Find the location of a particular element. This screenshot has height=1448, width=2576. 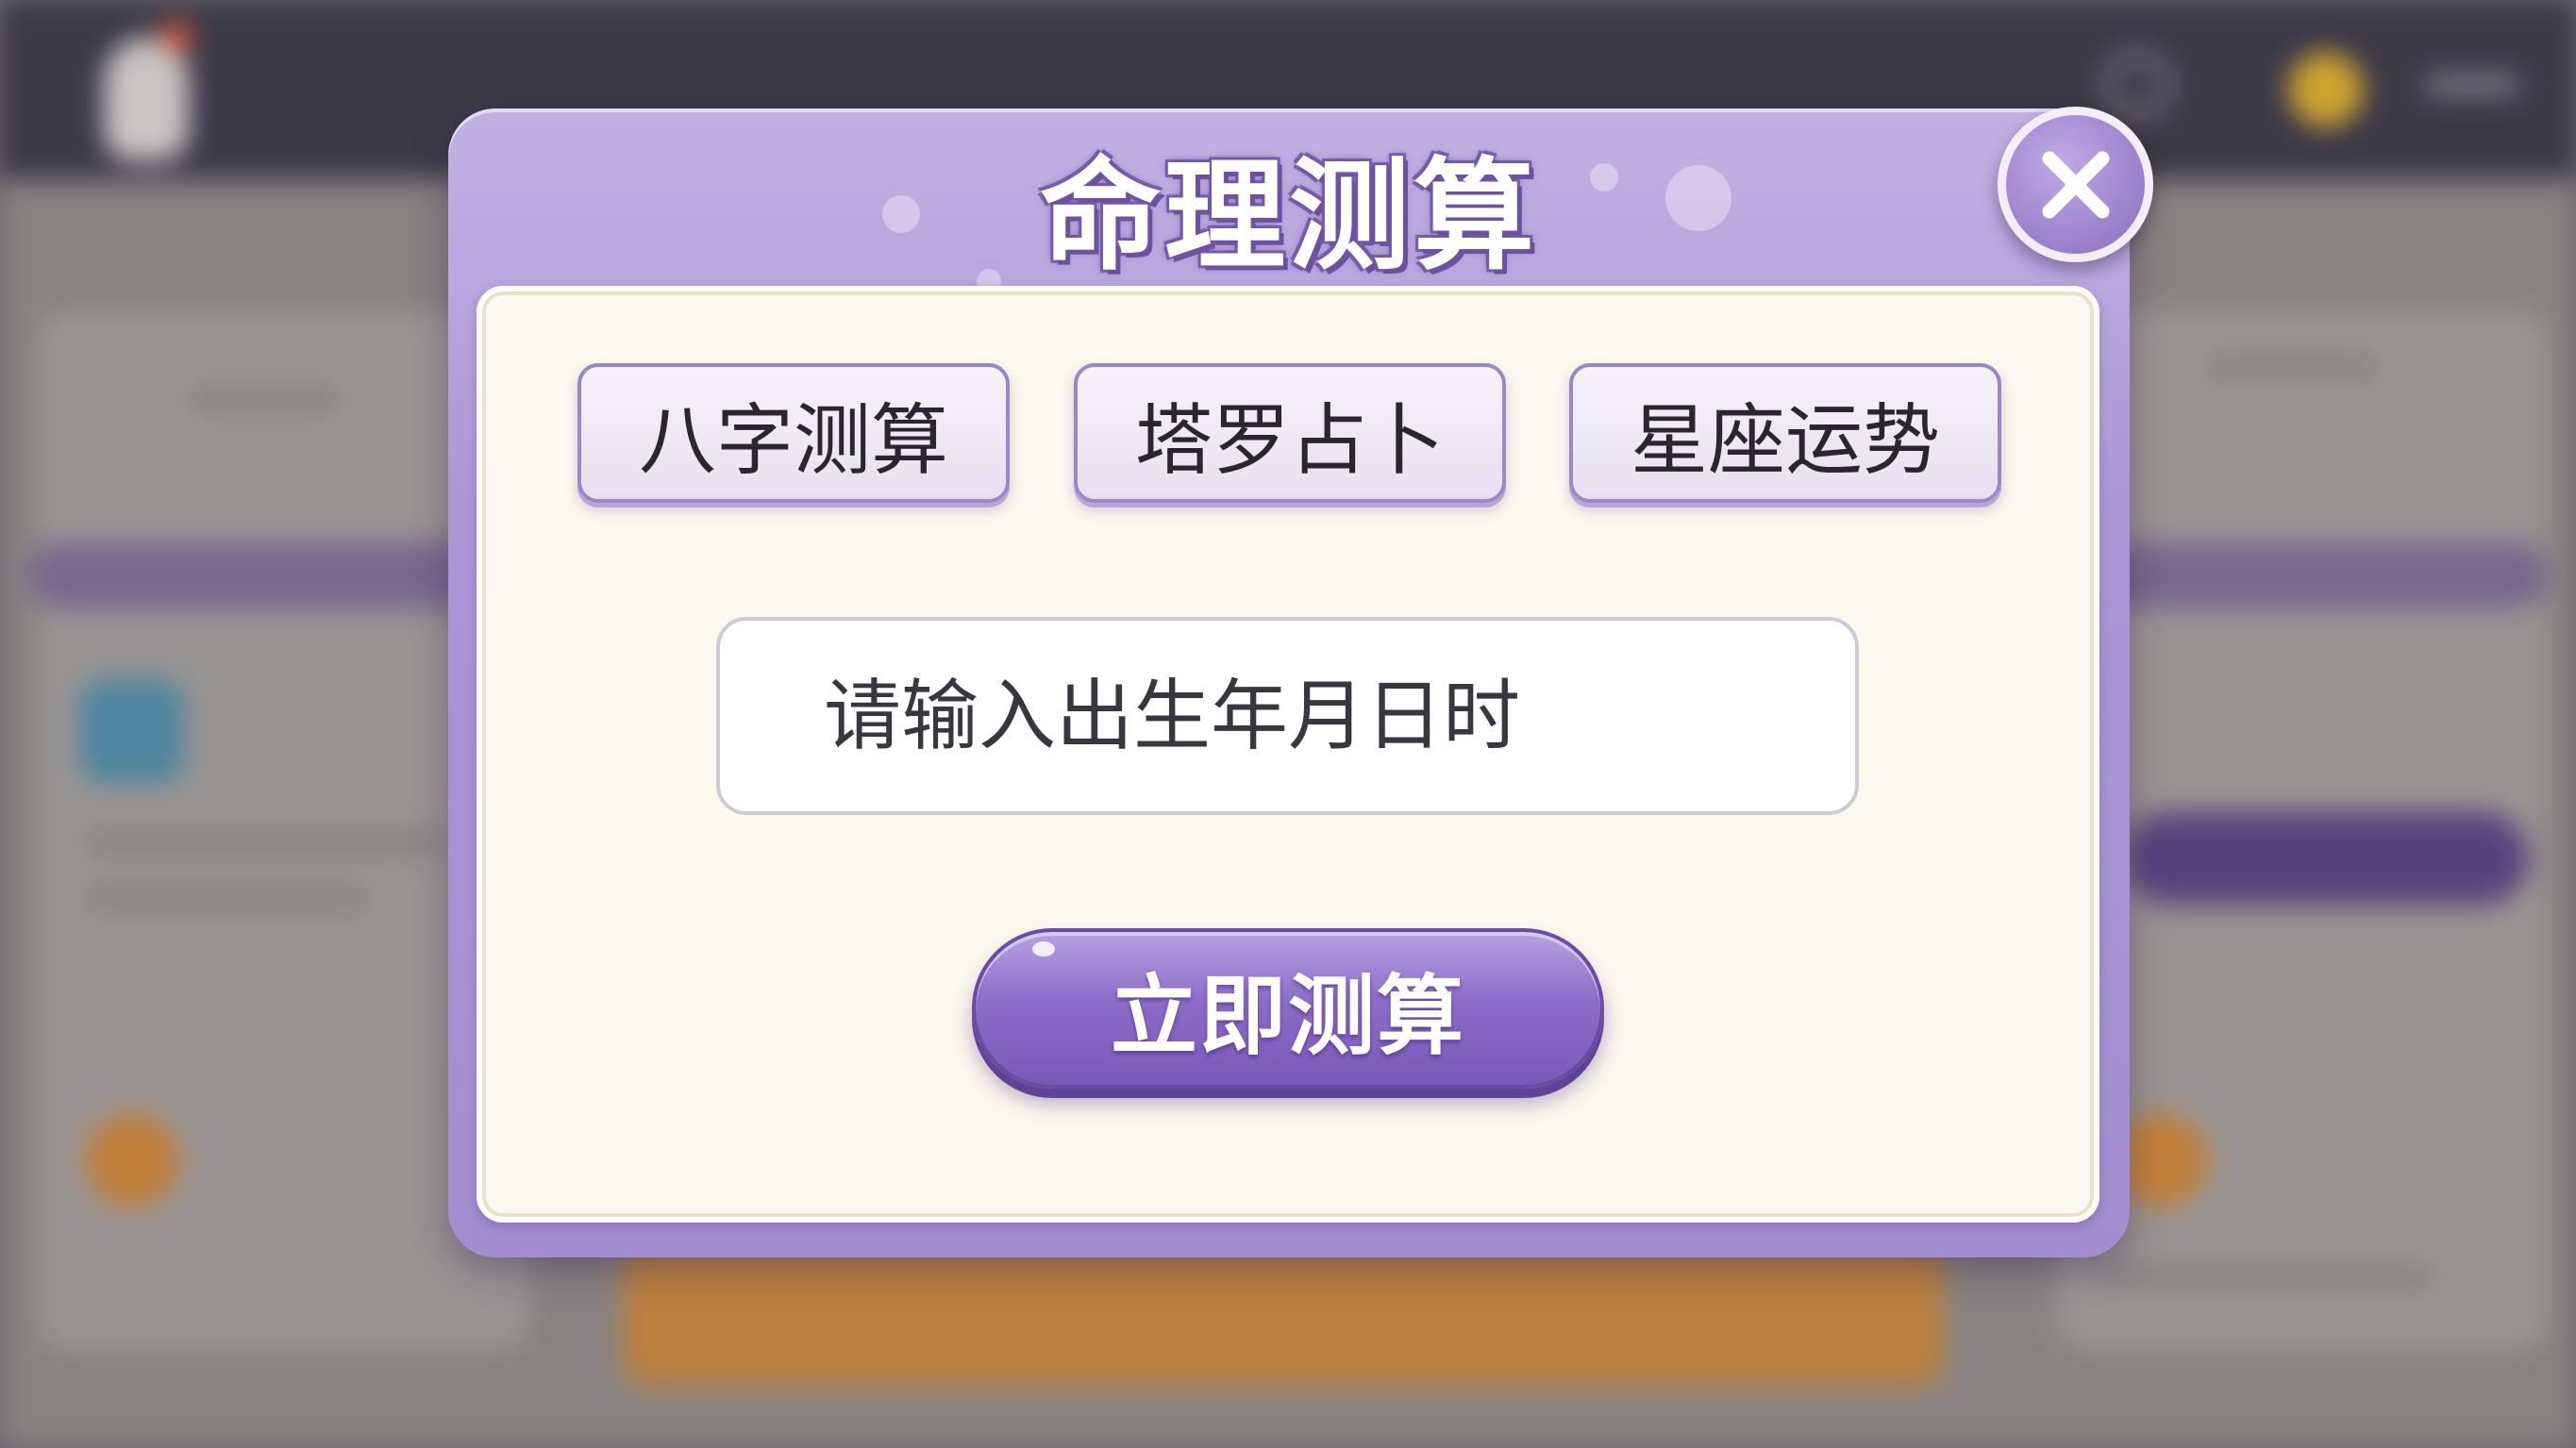

button-gloss is located at coordinates (1043, 949).